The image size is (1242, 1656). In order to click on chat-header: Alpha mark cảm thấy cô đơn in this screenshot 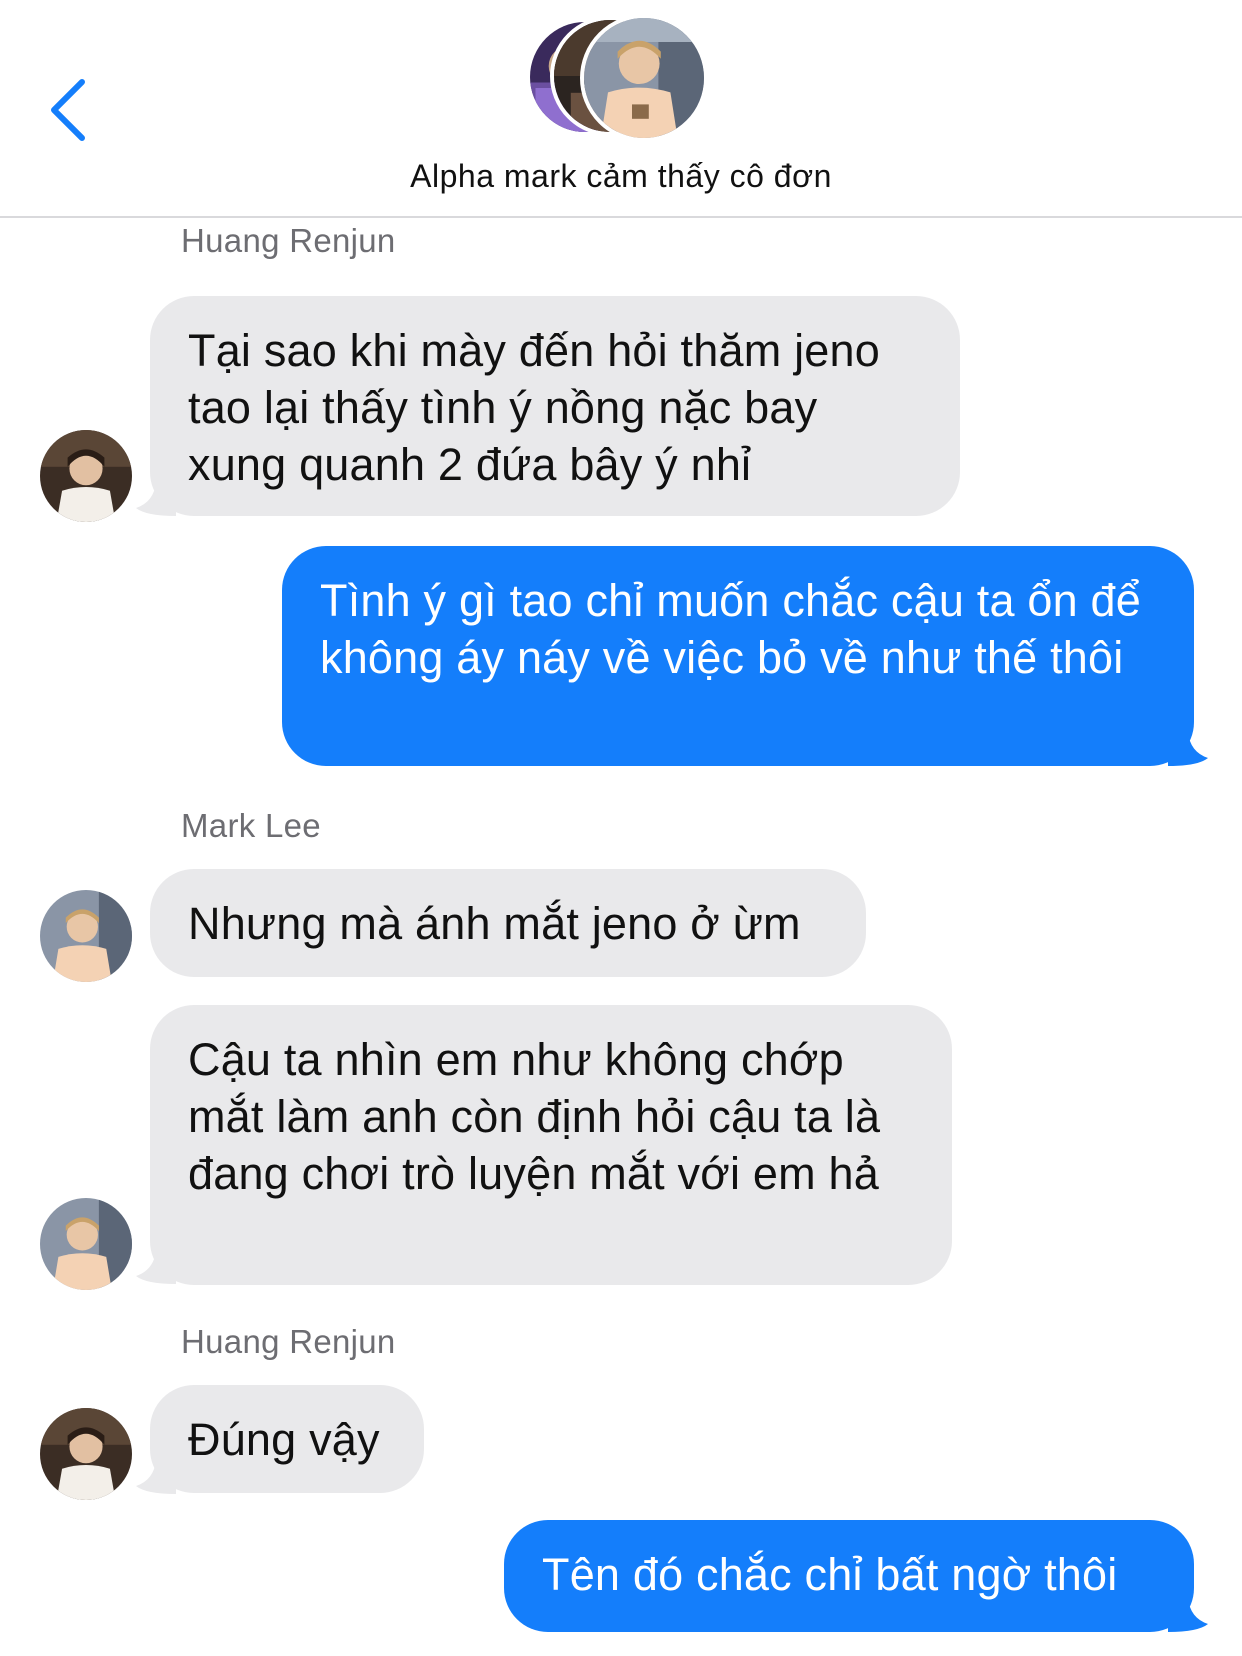, I will do `click(621, 109)`.